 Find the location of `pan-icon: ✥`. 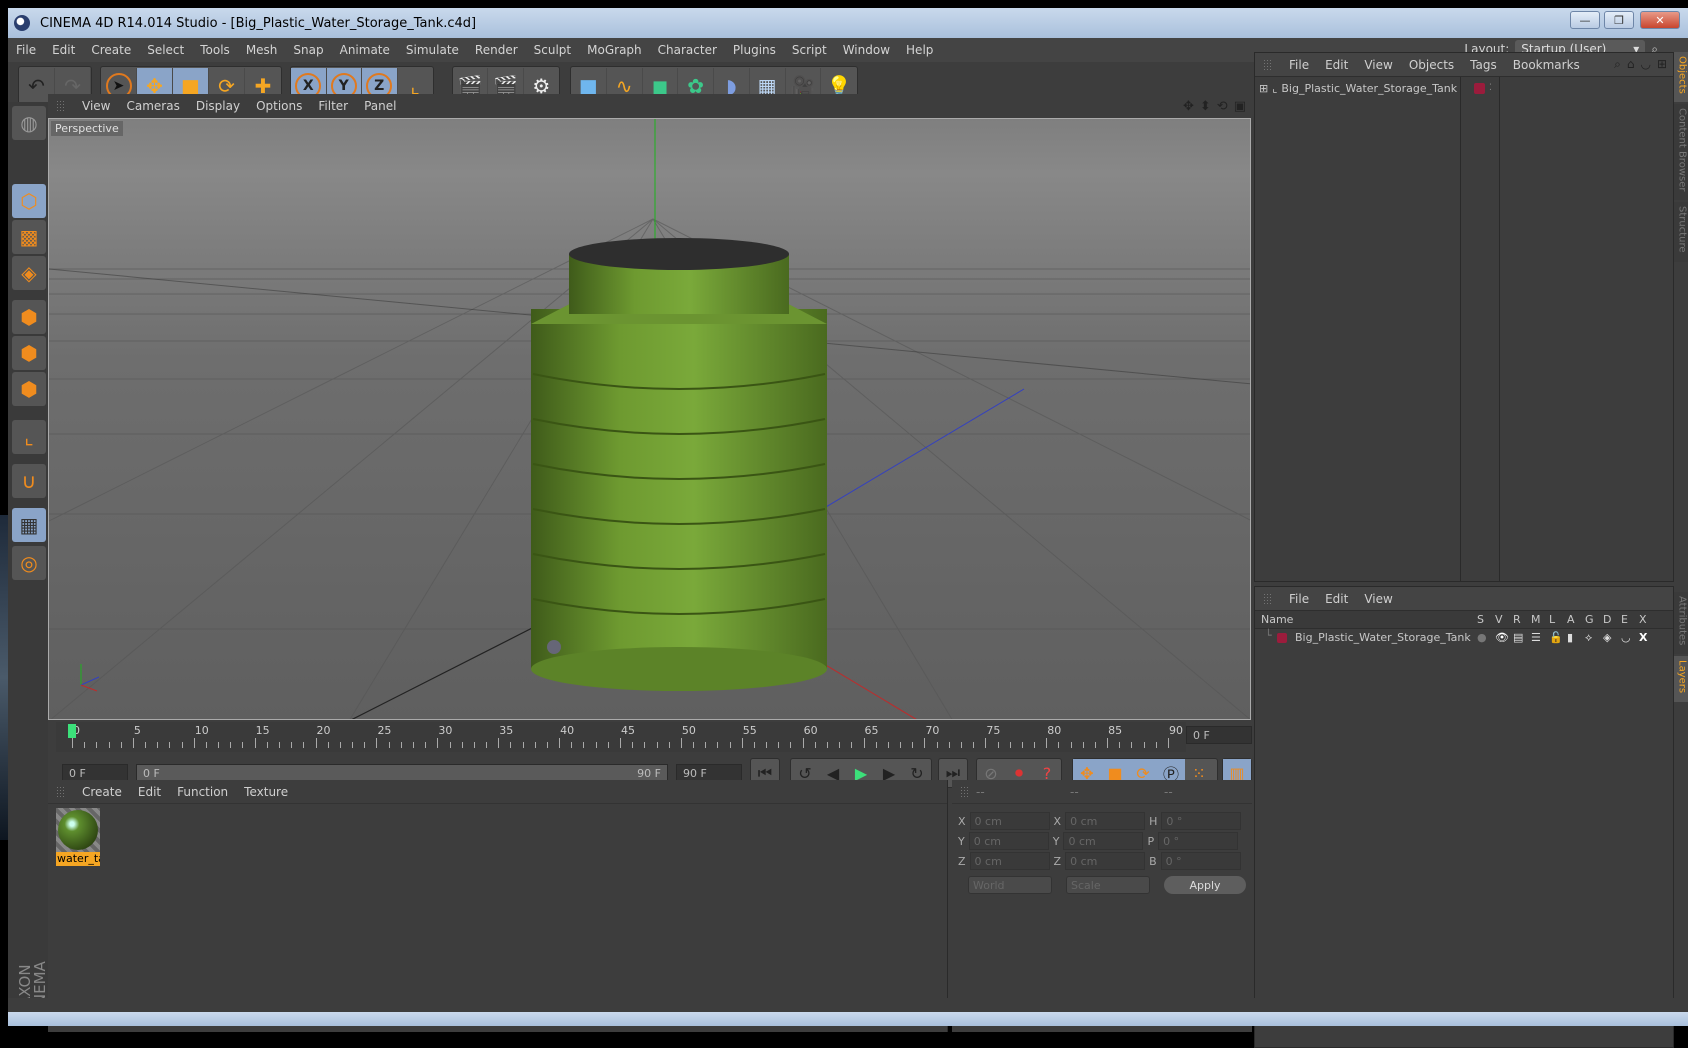

pan-icon: ✥ is located at coordinates (1188, 106).